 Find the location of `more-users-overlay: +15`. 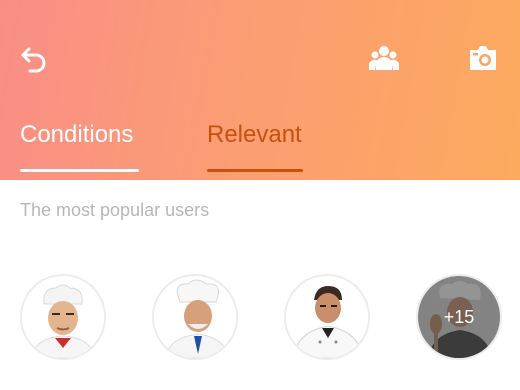

more-users-overlay: +15 is located at coordinates (459, 317).